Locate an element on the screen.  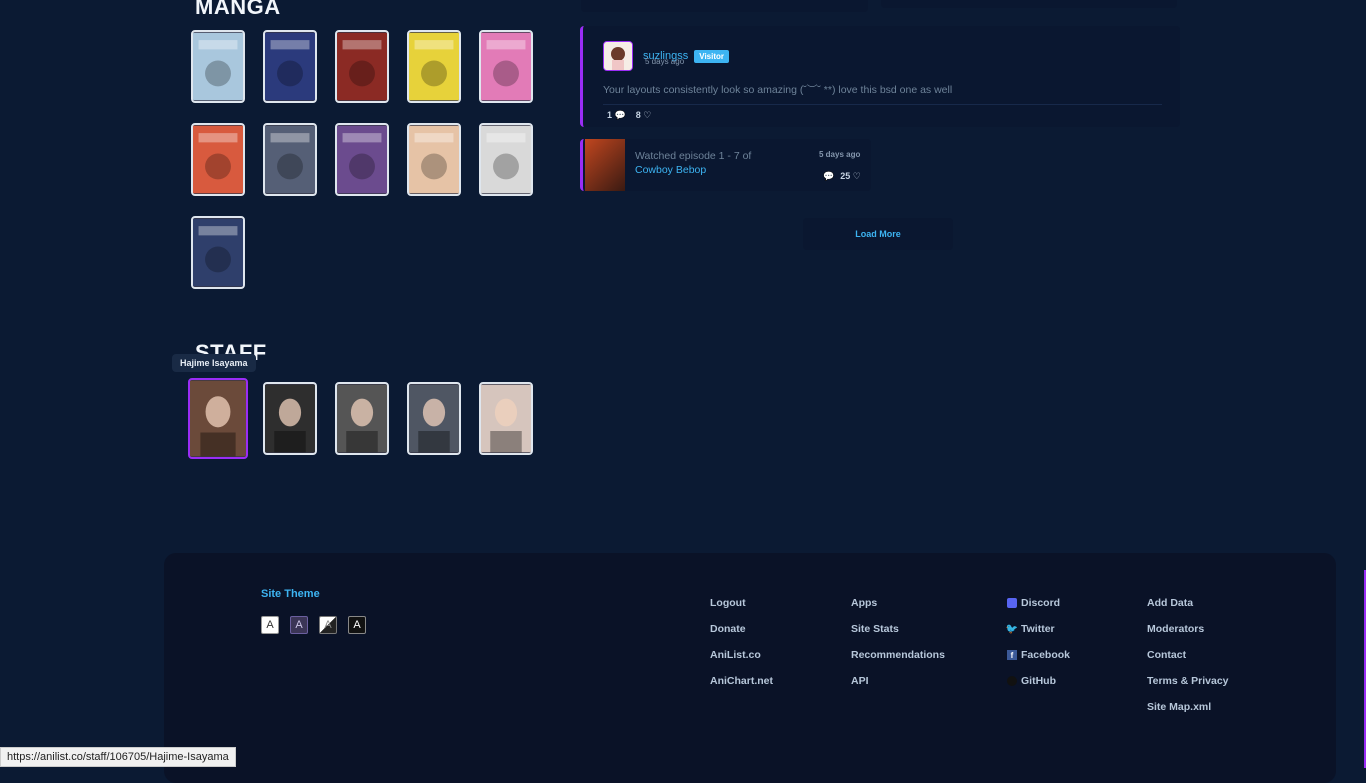
github-icon is located at coordinates (1012, 681).